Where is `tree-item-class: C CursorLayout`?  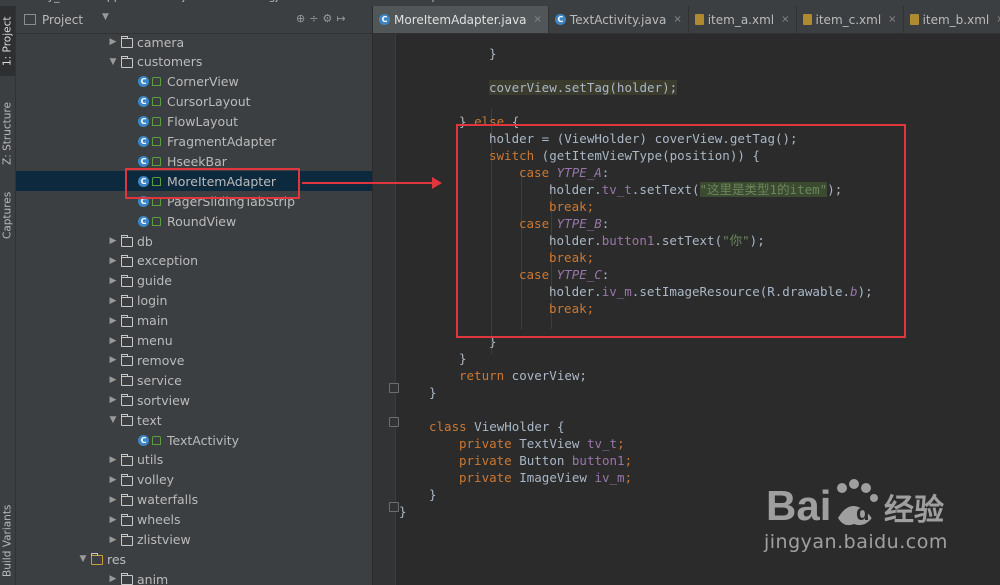 tree-item-class: C CursorLayout is located at coordinates (194, 102).